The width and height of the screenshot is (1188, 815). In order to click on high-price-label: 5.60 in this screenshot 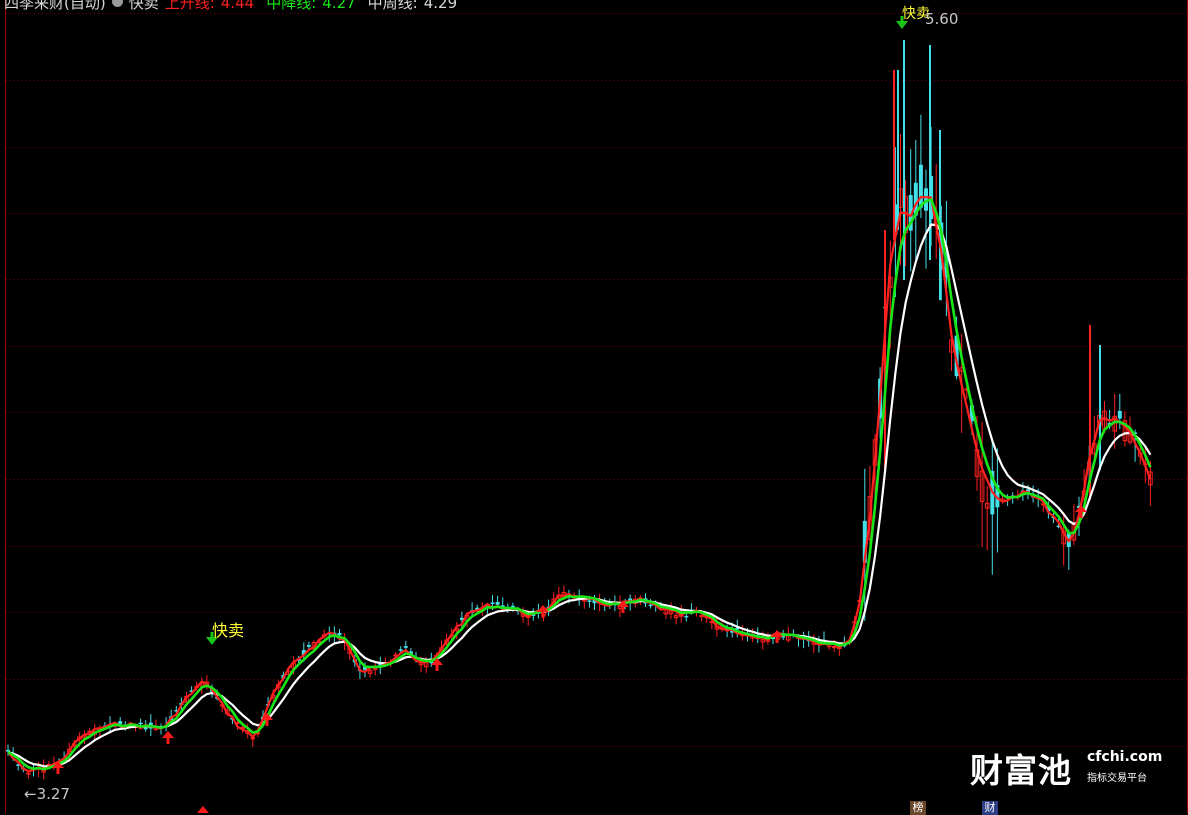, I will do `click(942, 19)`.